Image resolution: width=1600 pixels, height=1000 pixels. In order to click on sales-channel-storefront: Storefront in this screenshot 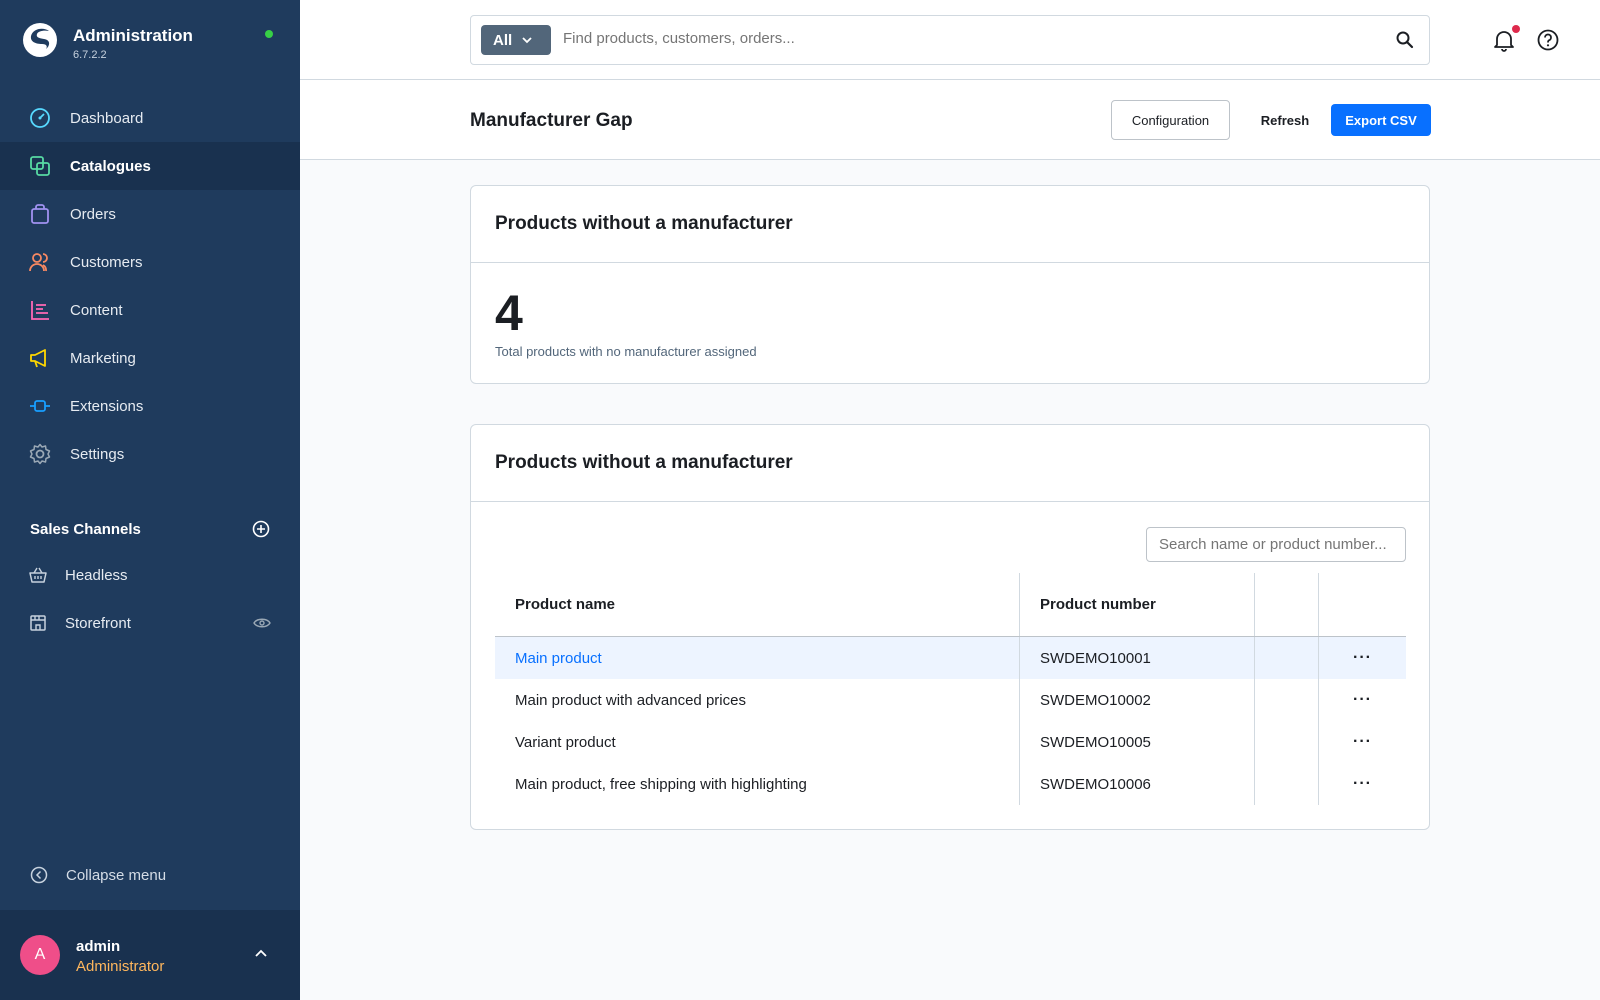, I will do `click(150, 623)`.